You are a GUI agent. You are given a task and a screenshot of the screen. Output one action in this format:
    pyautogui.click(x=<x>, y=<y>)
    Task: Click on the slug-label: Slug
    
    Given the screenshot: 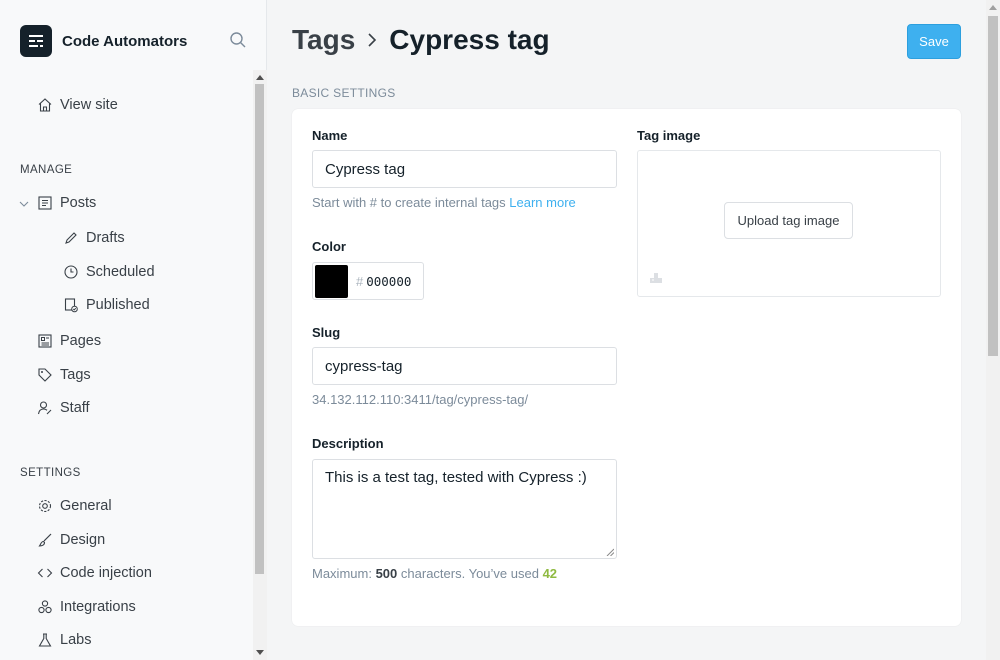 What is the action you would take?
    pyautogui.click(x=326, y=332)
    